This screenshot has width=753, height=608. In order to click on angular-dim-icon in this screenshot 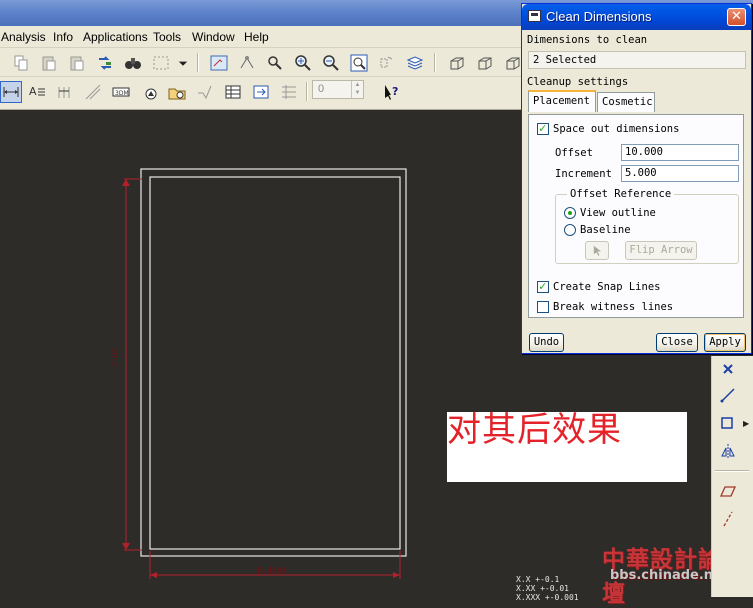, I will do `click(93, 92)`.